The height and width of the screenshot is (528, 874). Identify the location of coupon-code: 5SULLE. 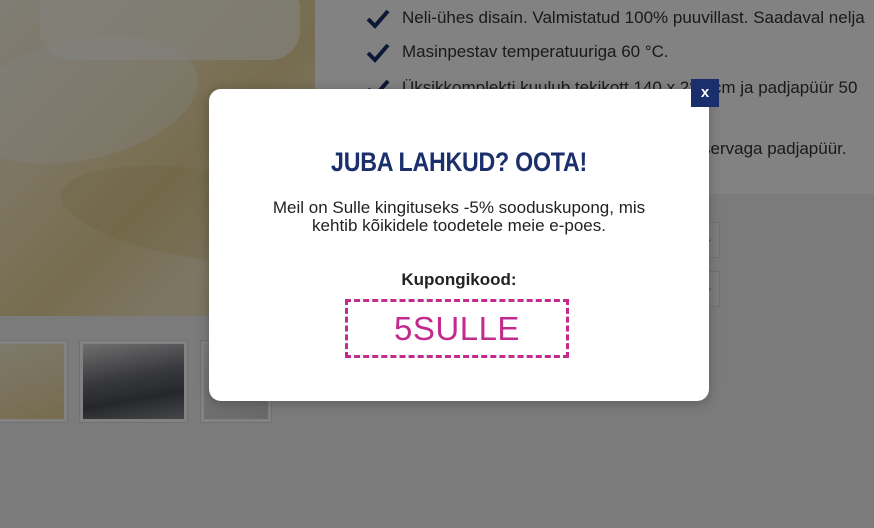
(457, 329).